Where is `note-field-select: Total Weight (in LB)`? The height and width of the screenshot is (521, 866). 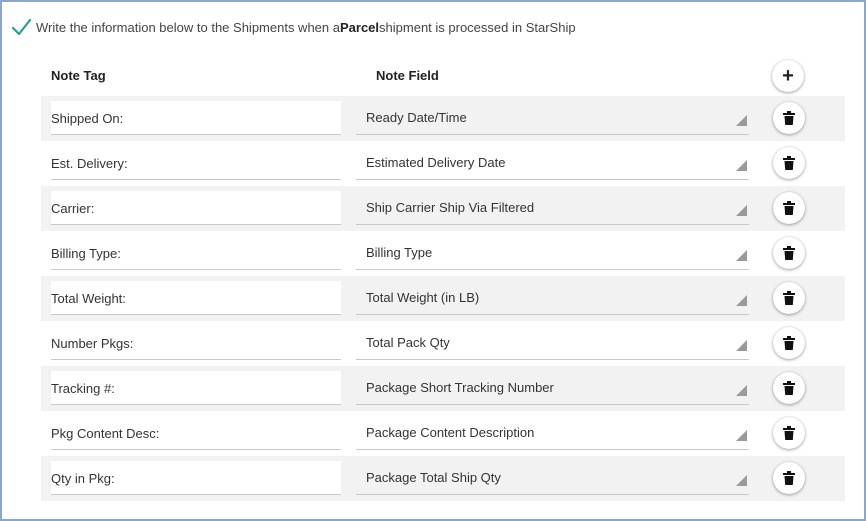
note-field-select: Total Weight (in LB) is located at coordinates (552, 298).